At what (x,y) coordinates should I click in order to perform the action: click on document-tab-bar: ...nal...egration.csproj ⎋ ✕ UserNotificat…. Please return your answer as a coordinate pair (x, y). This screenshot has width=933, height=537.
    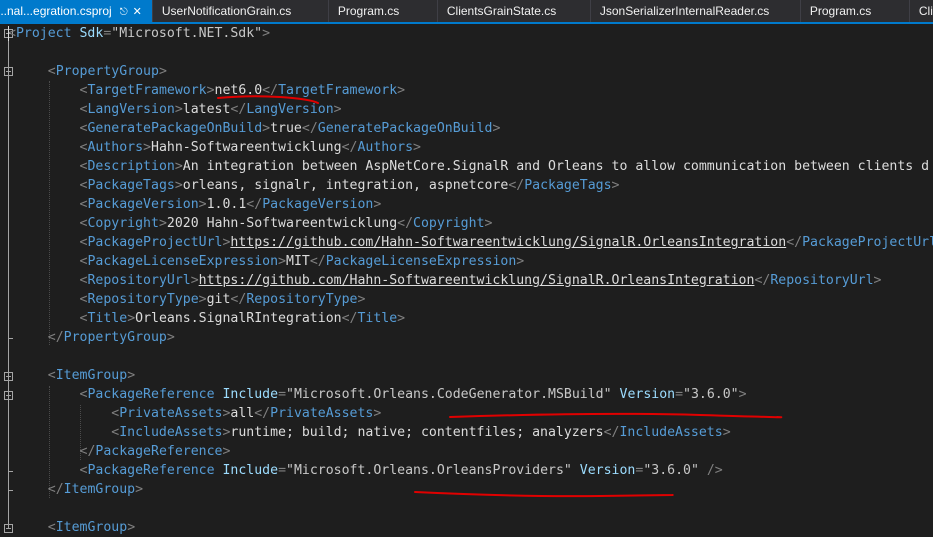
    Looking at the image, I should click on (466, 12).